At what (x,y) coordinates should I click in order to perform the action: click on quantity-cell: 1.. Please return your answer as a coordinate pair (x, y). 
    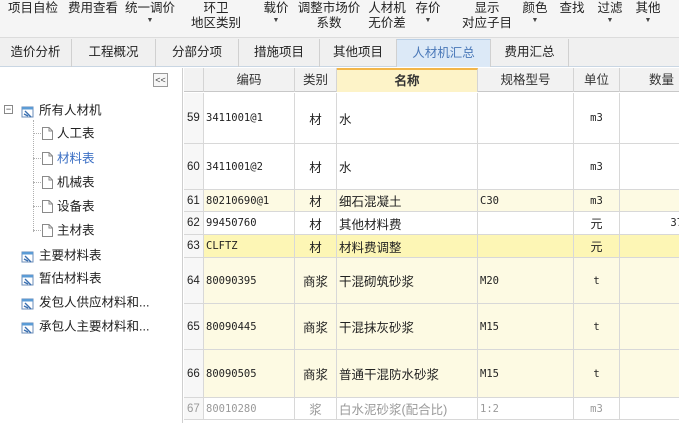
    Looking at the image, I should click on (649, 166).